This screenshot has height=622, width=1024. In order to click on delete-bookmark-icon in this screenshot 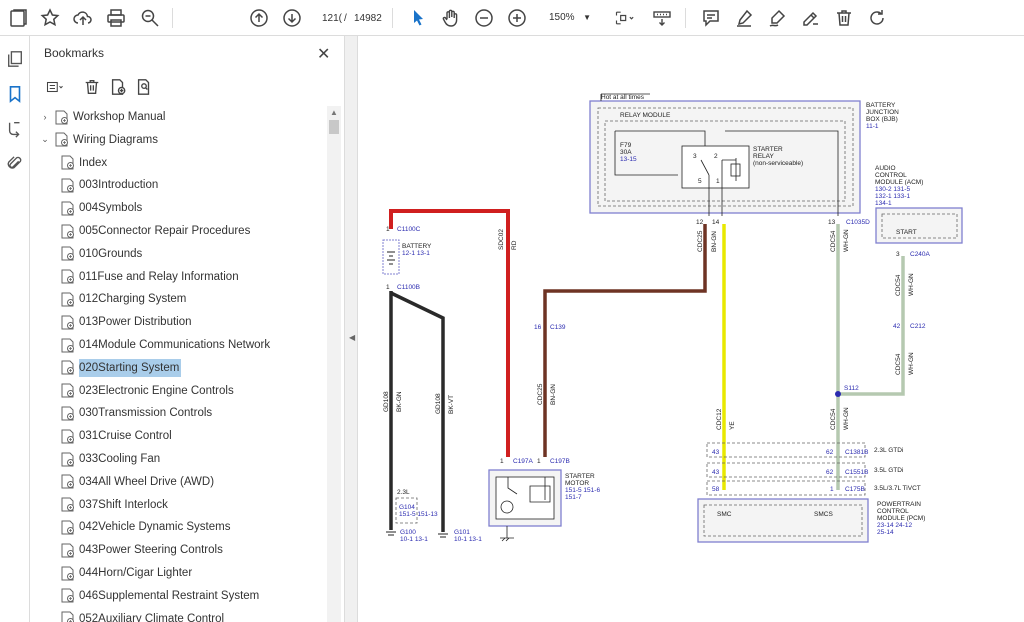, I will do `click(92, 87)`.